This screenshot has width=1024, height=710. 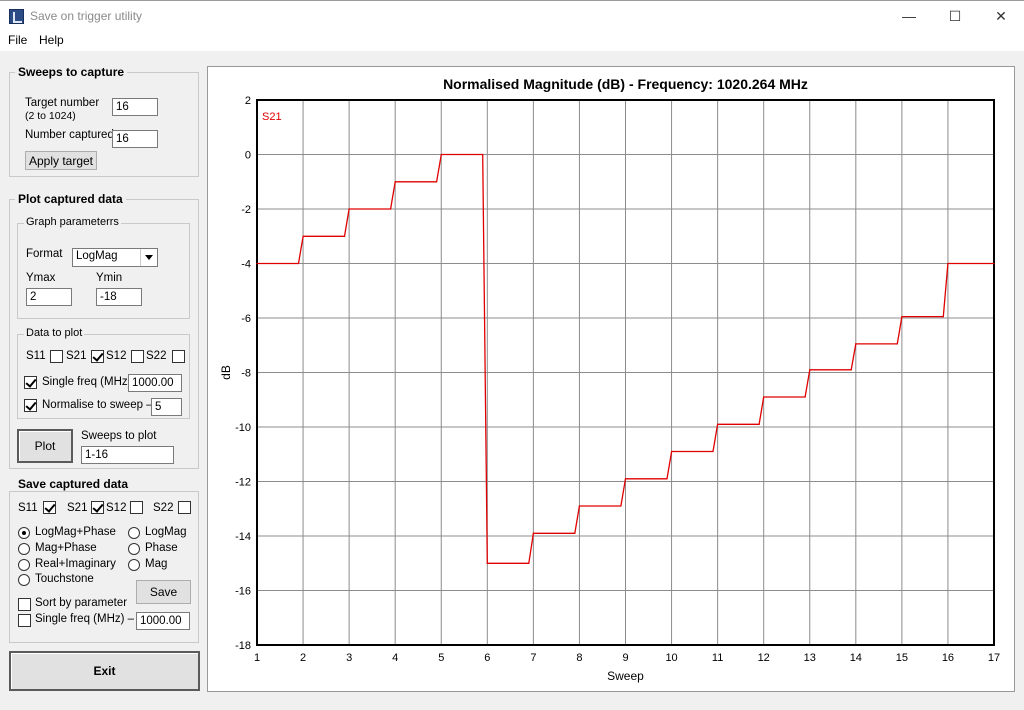 I want to click on mag-phase-label: Mag+Phase, so click(x=66, y=548).